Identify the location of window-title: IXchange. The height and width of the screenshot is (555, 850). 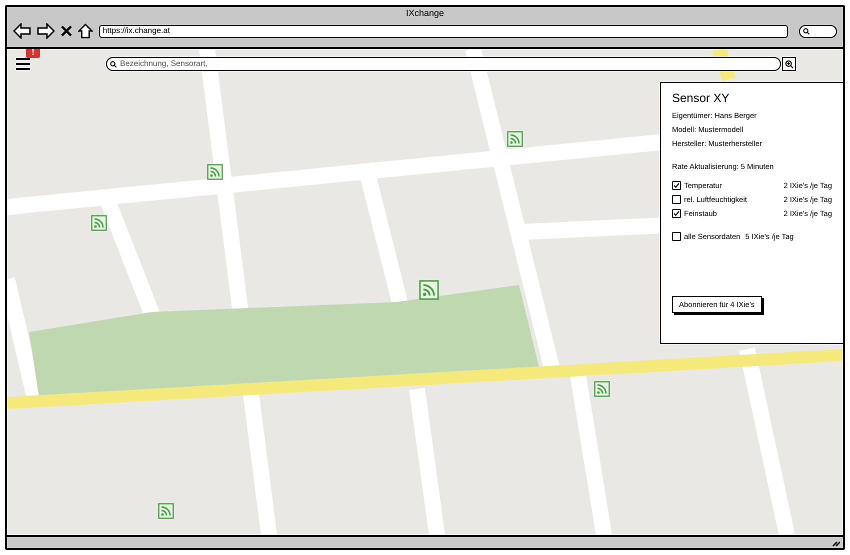
(425, 13).